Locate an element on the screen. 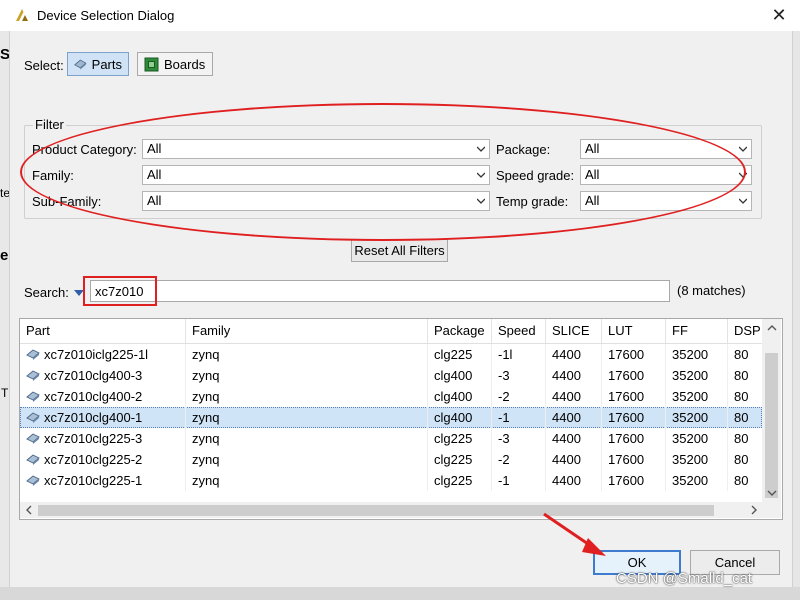 This screenshot has height=600, width=800. cell-part: xc7z010clg400-3 is located at coordinates (103, 375).